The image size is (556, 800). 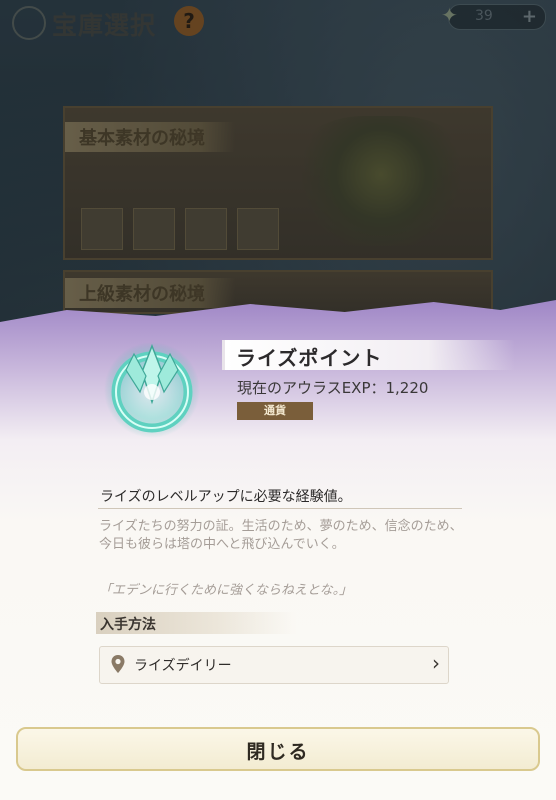 What do you see at coordinates (275, 411) in the screenshot?
I see `item-category-badge: 通貨` at bounding box center [275, 411].